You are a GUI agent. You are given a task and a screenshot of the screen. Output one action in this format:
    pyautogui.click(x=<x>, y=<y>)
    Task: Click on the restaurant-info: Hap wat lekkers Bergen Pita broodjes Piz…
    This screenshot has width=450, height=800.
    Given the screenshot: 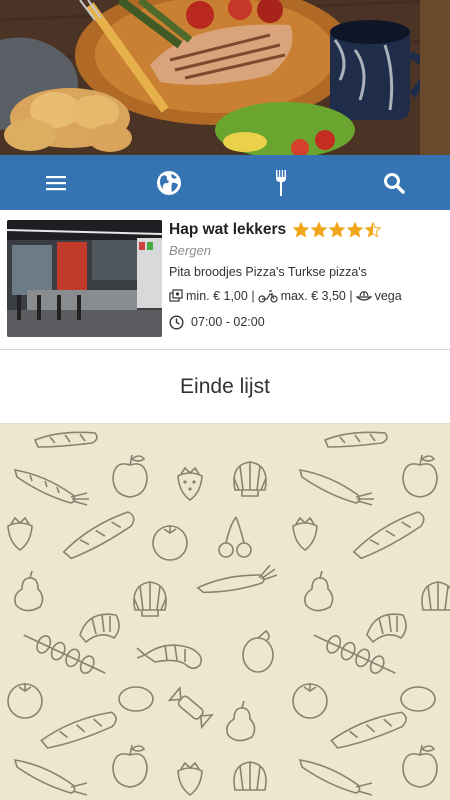 What is the action you would take?
    pyautogui.click(x=307, y=275)
    